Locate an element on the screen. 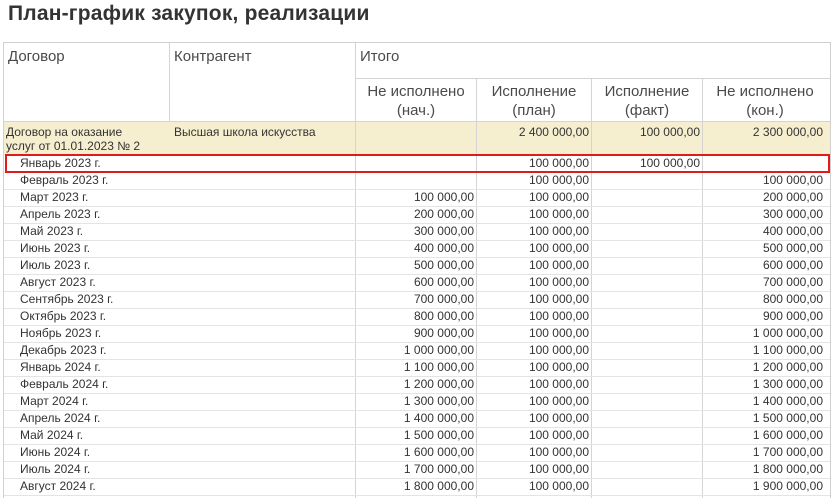 The image size is (840, 498). row-not-done-start: 1 000 000,00 is located at coordinates (438, 350).